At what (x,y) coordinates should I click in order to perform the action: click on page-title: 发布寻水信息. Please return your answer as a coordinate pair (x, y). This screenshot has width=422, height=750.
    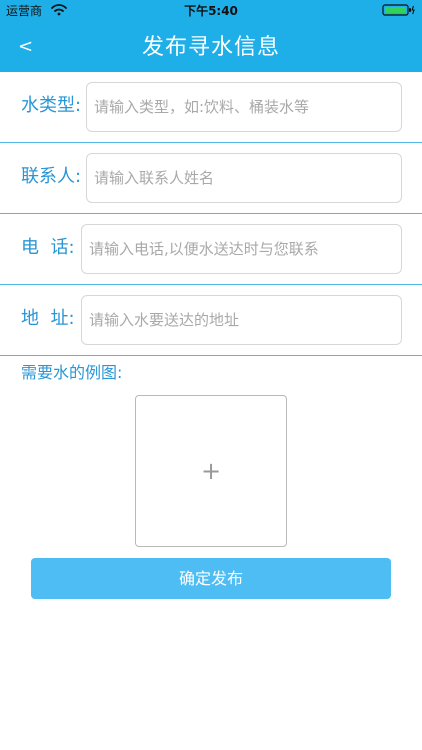
    Looking at the image, I should click on (210, 47).